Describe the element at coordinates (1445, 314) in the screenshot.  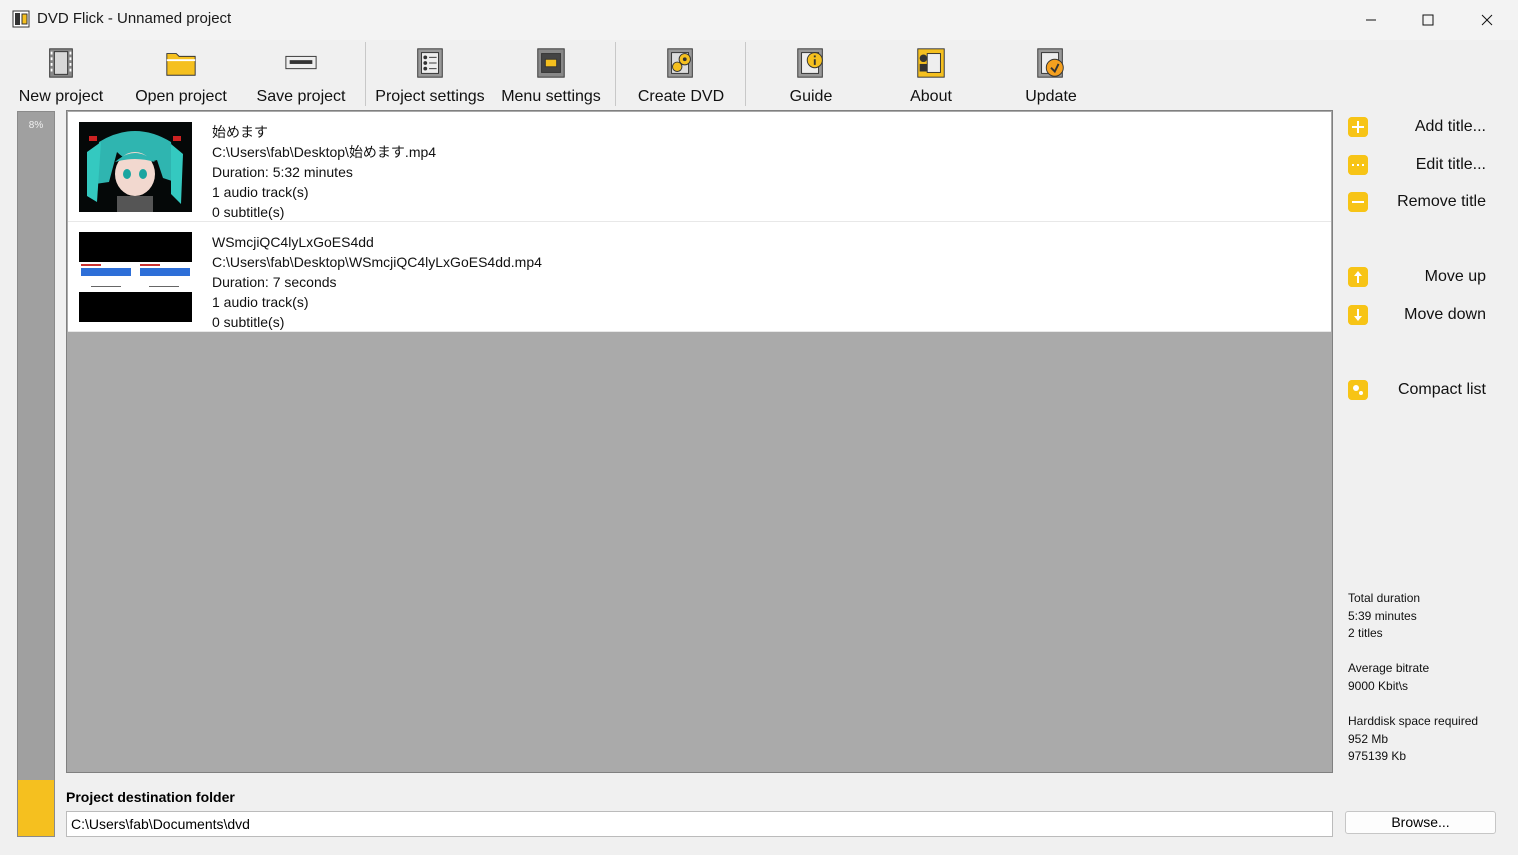
I see `move-down-label: Move down` at that location.